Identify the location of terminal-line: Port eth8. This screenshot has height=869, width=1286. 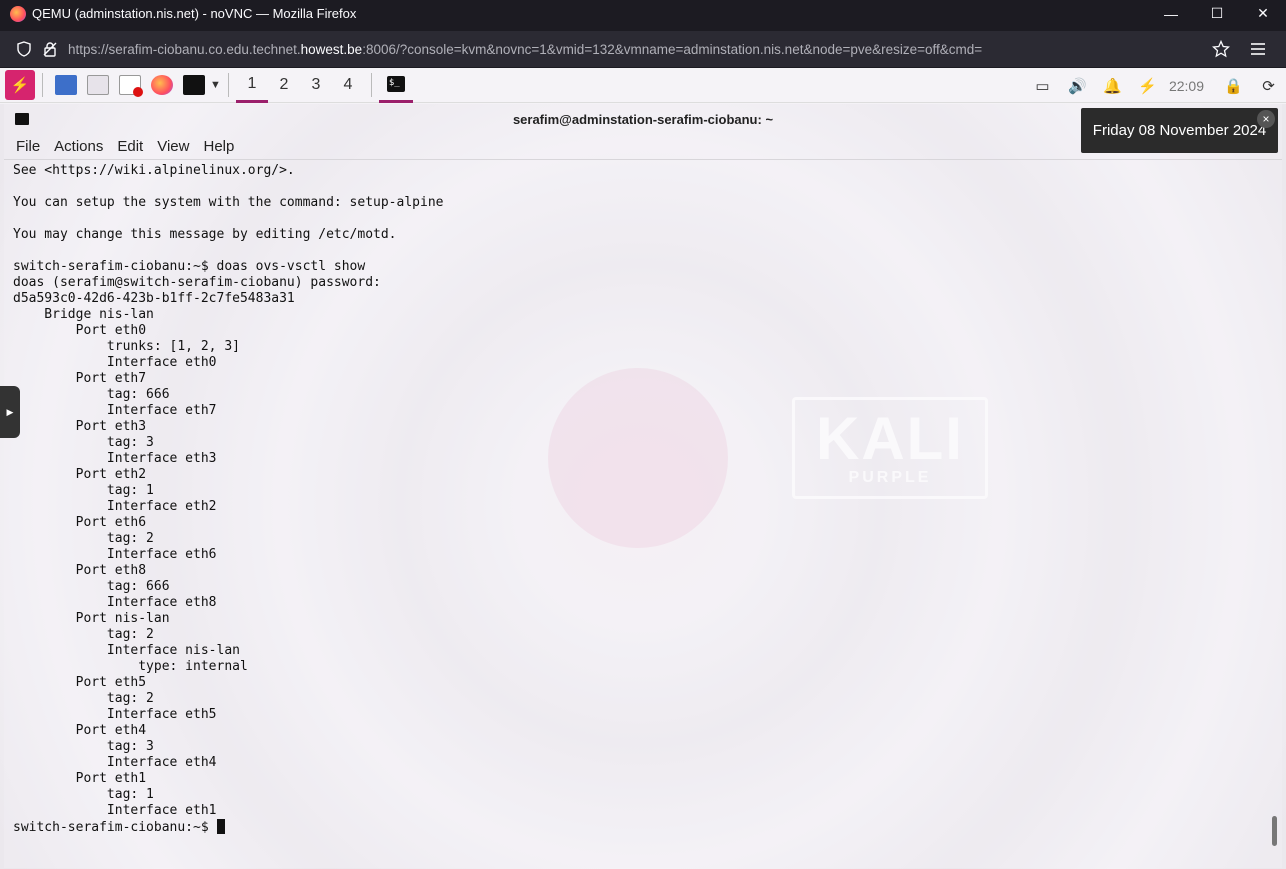
(80, 570).